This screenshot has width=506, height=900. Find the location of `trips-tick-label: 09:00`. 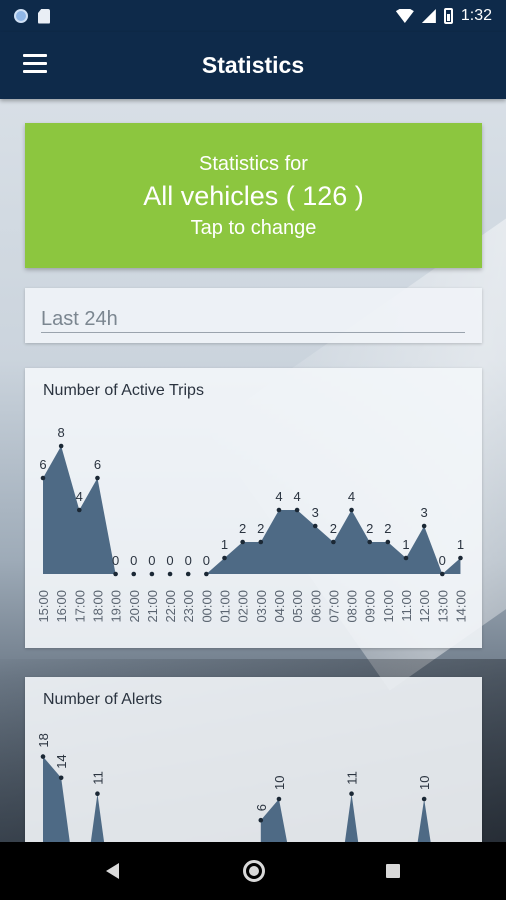

trips-tick-label: 09:00 is located at coordinates (370, 606).